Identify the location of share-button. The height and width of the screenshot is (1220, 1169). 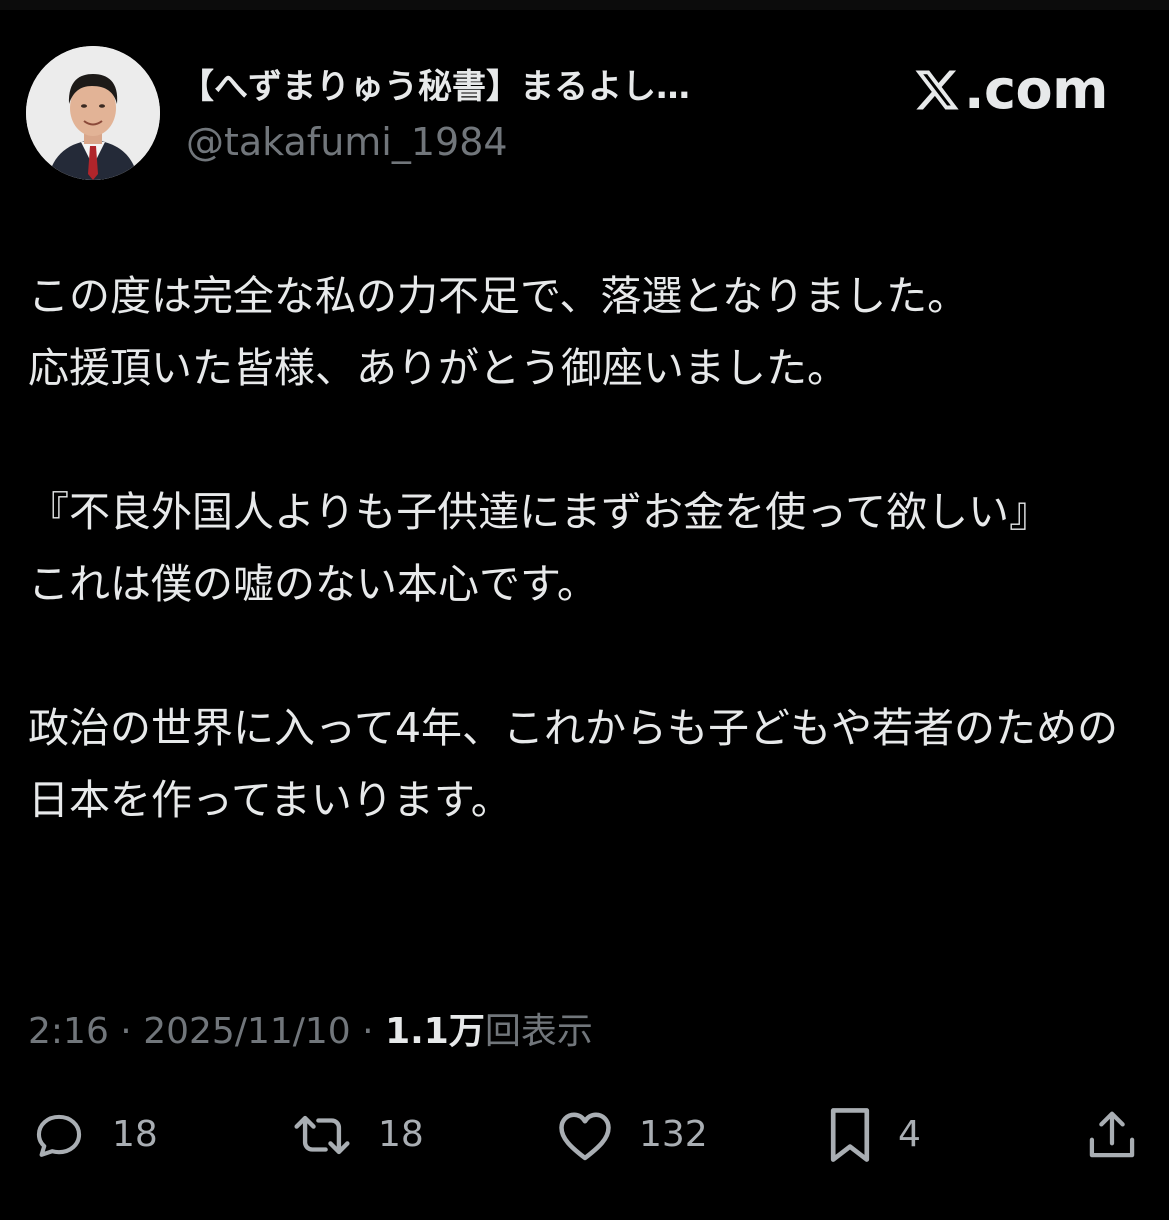
(1112, 1135).